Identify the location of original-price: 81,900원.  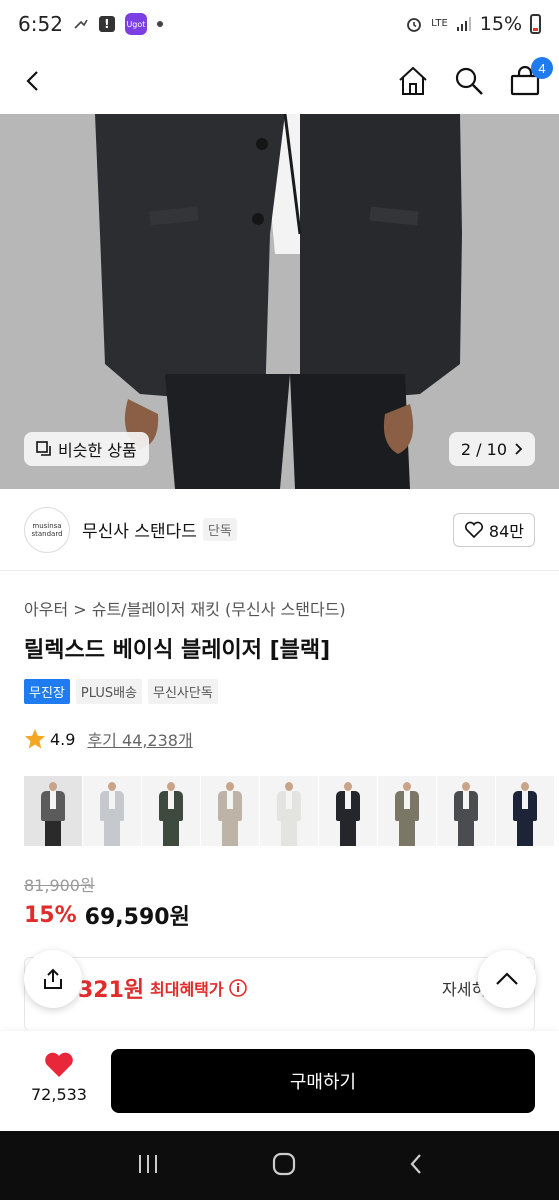
(59, 885).